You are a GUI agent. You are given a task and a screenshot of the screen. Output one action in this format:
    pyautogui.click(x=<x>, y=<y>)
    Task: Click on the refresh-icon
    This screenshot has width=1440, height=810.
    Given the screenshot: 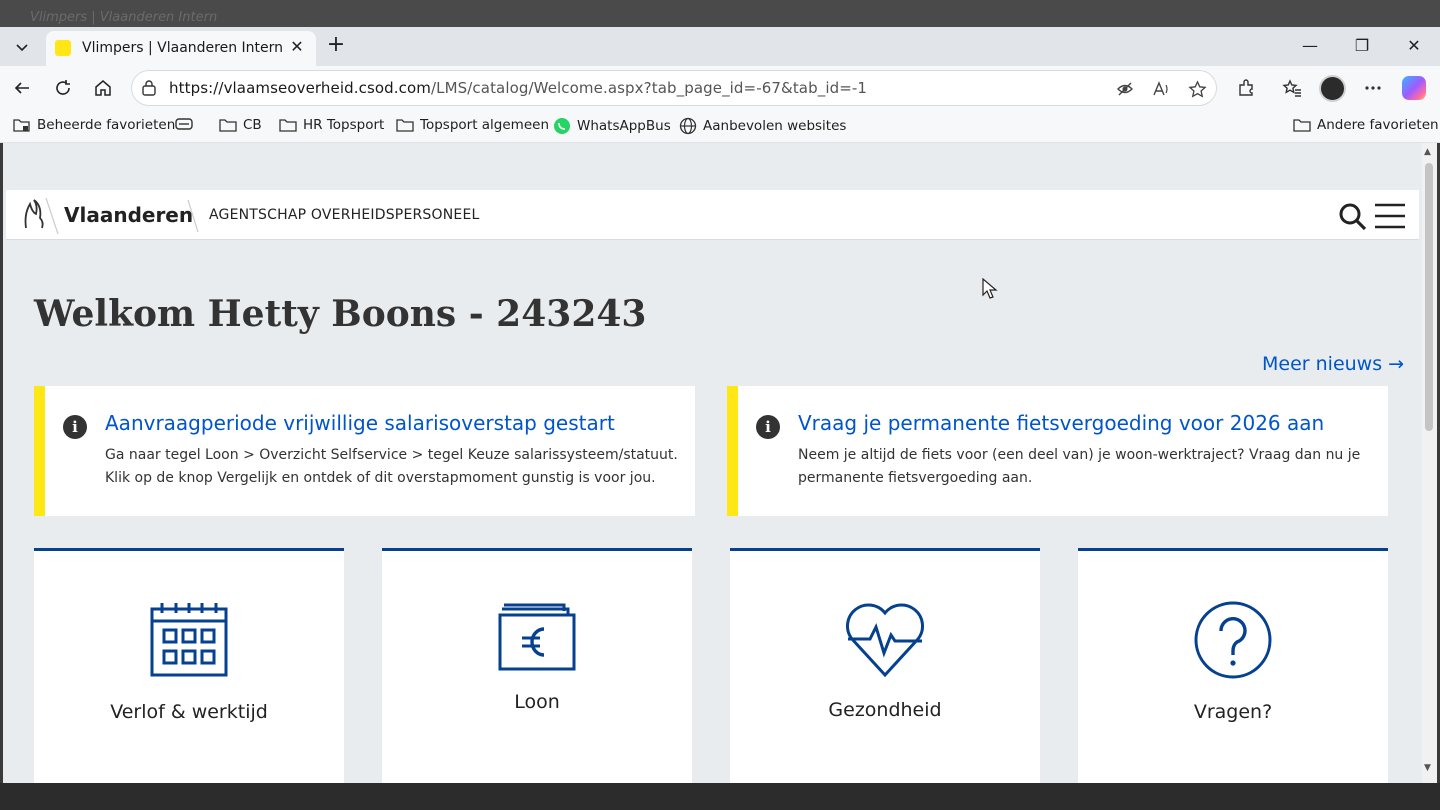 What is the action you would take?
    pyautogui.click(x=63, y=87)
    